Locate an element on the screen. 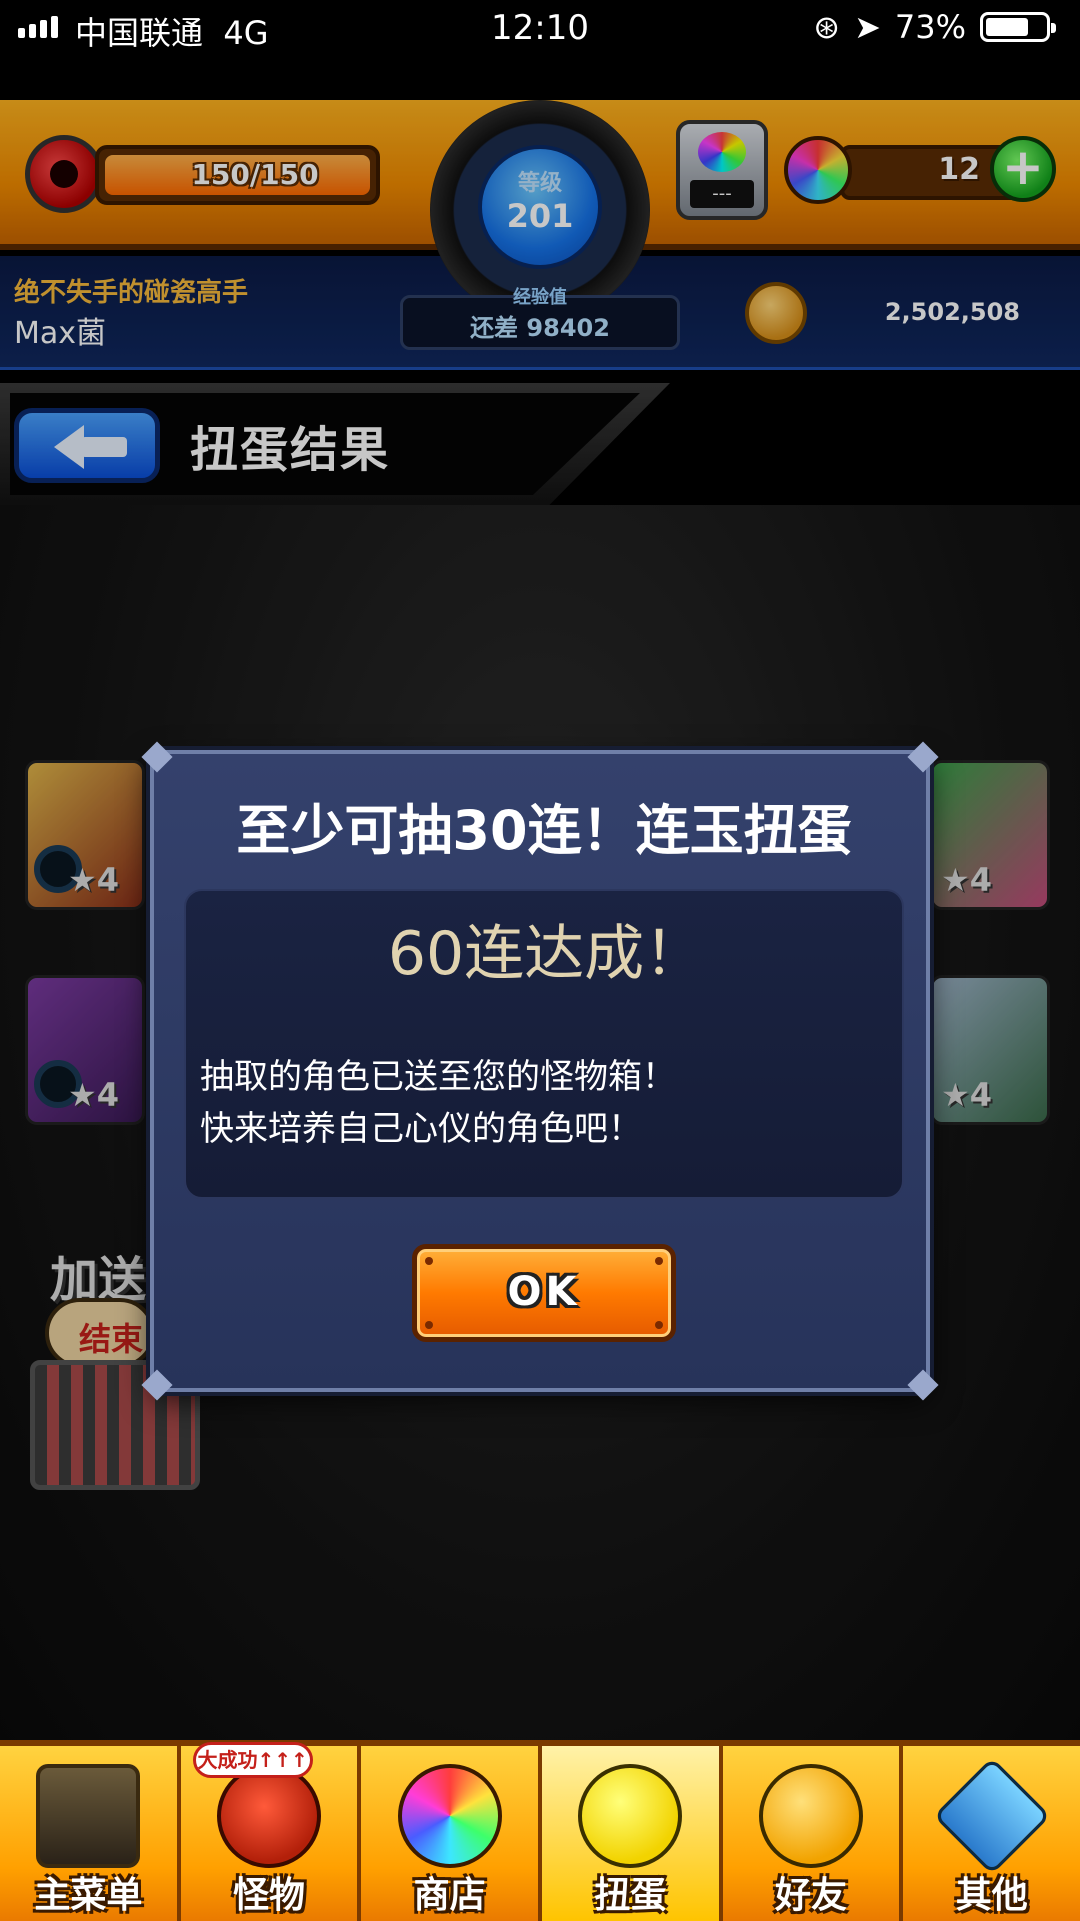 Image resolution: width=1080 pixels, height=1921 pixels. nav-label: 商店 is located at coordinates (449, 1895).